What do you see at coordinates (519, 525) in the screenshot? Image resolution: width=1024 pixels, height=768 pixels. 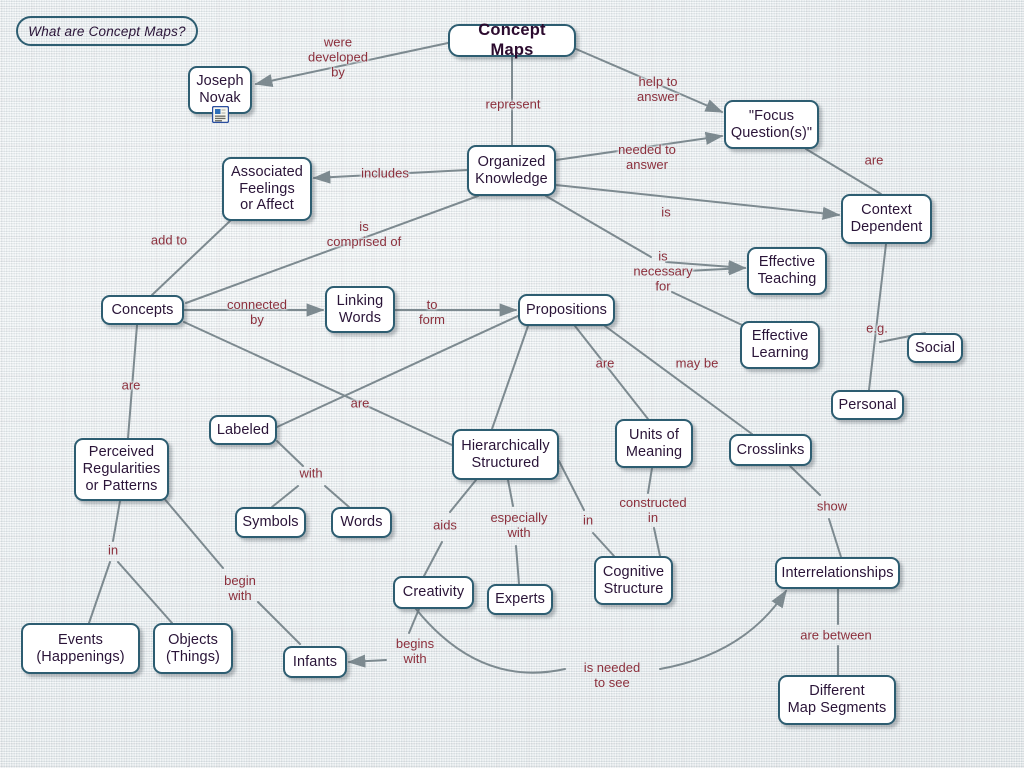 I see `edge-label-hierarchically-to-experts: especially with` at bounding box center [519, 525].